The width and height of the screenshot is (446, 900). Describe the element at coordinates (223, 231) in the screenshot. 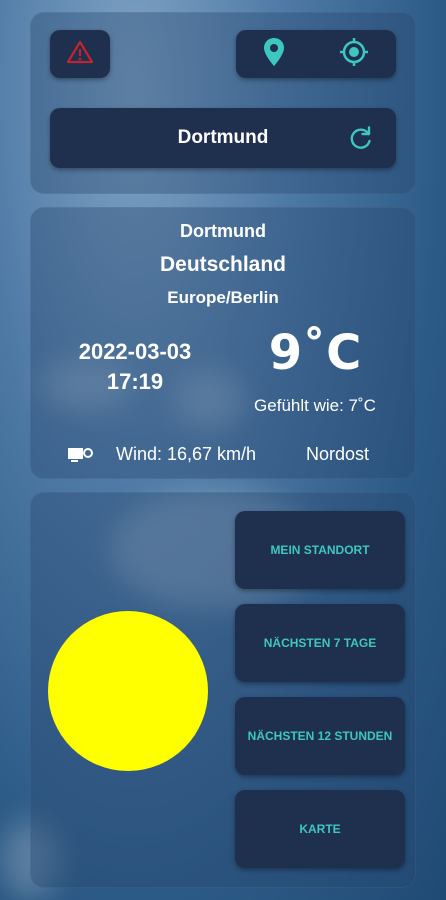

I see `weather-city: Dortmund` at that location.